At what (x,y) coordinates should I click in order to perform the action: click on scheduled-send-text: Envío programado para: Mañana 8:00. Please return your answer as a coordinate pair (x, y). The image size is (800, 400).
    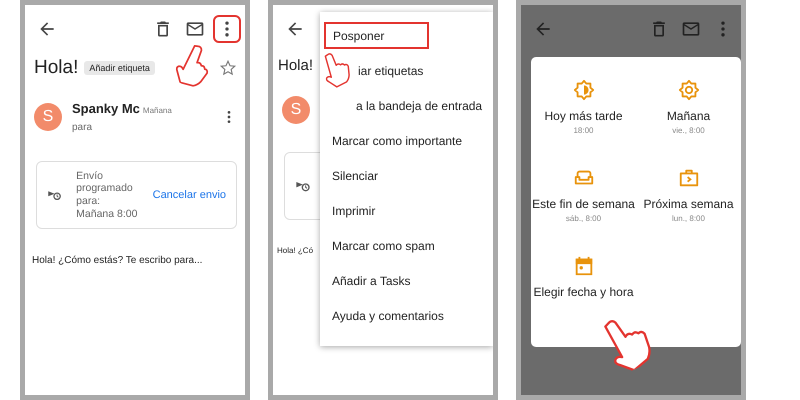
    Looking at the image, I should click on (107, 195).